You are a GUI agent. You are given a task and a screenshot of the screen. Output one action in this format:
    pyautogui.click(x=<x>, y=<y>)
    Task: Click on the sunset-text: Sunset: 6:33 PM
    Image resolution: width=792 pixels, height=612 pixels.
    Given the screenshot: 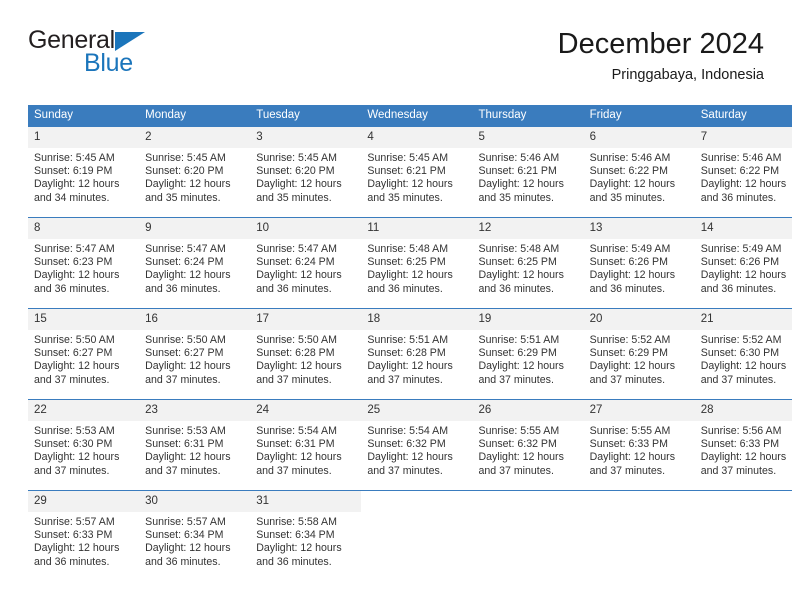 What is the action you would take?
    pyautogui.click(x=73, y=535)
    